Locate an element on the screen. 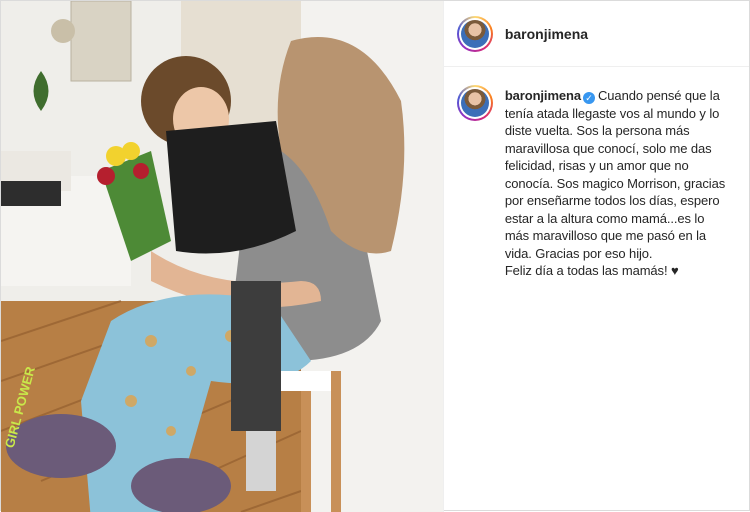  caption-username: baronjimena is located at coordinates (543, 95).